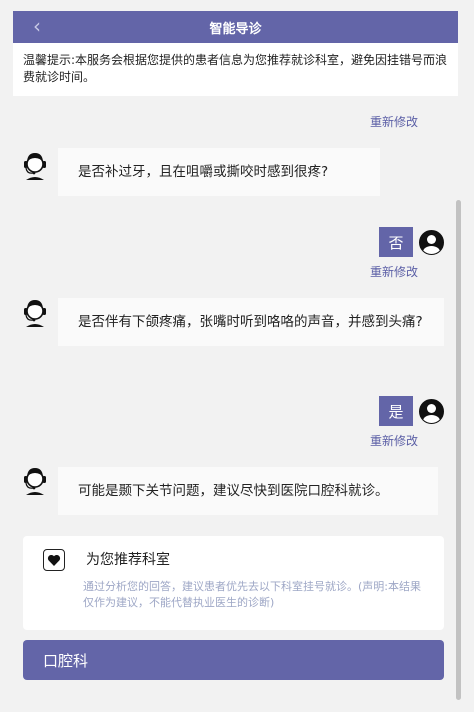  What do you see at coordinates (233, 660) in the screenshot?
I see `recommended-department-button: 口腔科` at bounding box center [233, 660].